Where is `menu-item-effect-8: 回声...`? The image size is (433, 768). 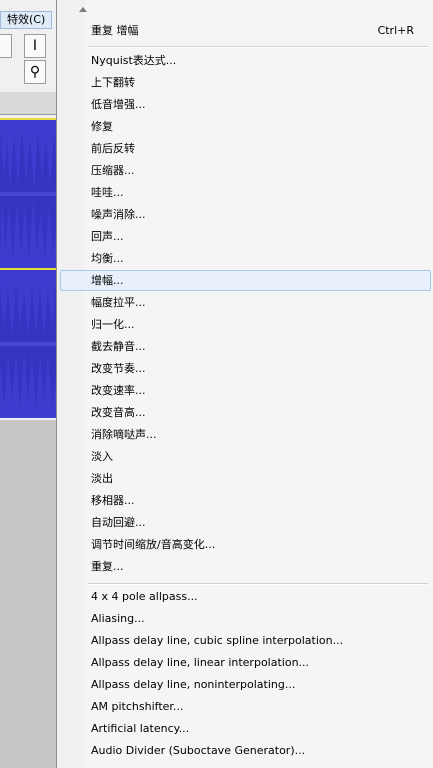 menu-item-effect-8: 回声... is located at coordinates (245, 236).